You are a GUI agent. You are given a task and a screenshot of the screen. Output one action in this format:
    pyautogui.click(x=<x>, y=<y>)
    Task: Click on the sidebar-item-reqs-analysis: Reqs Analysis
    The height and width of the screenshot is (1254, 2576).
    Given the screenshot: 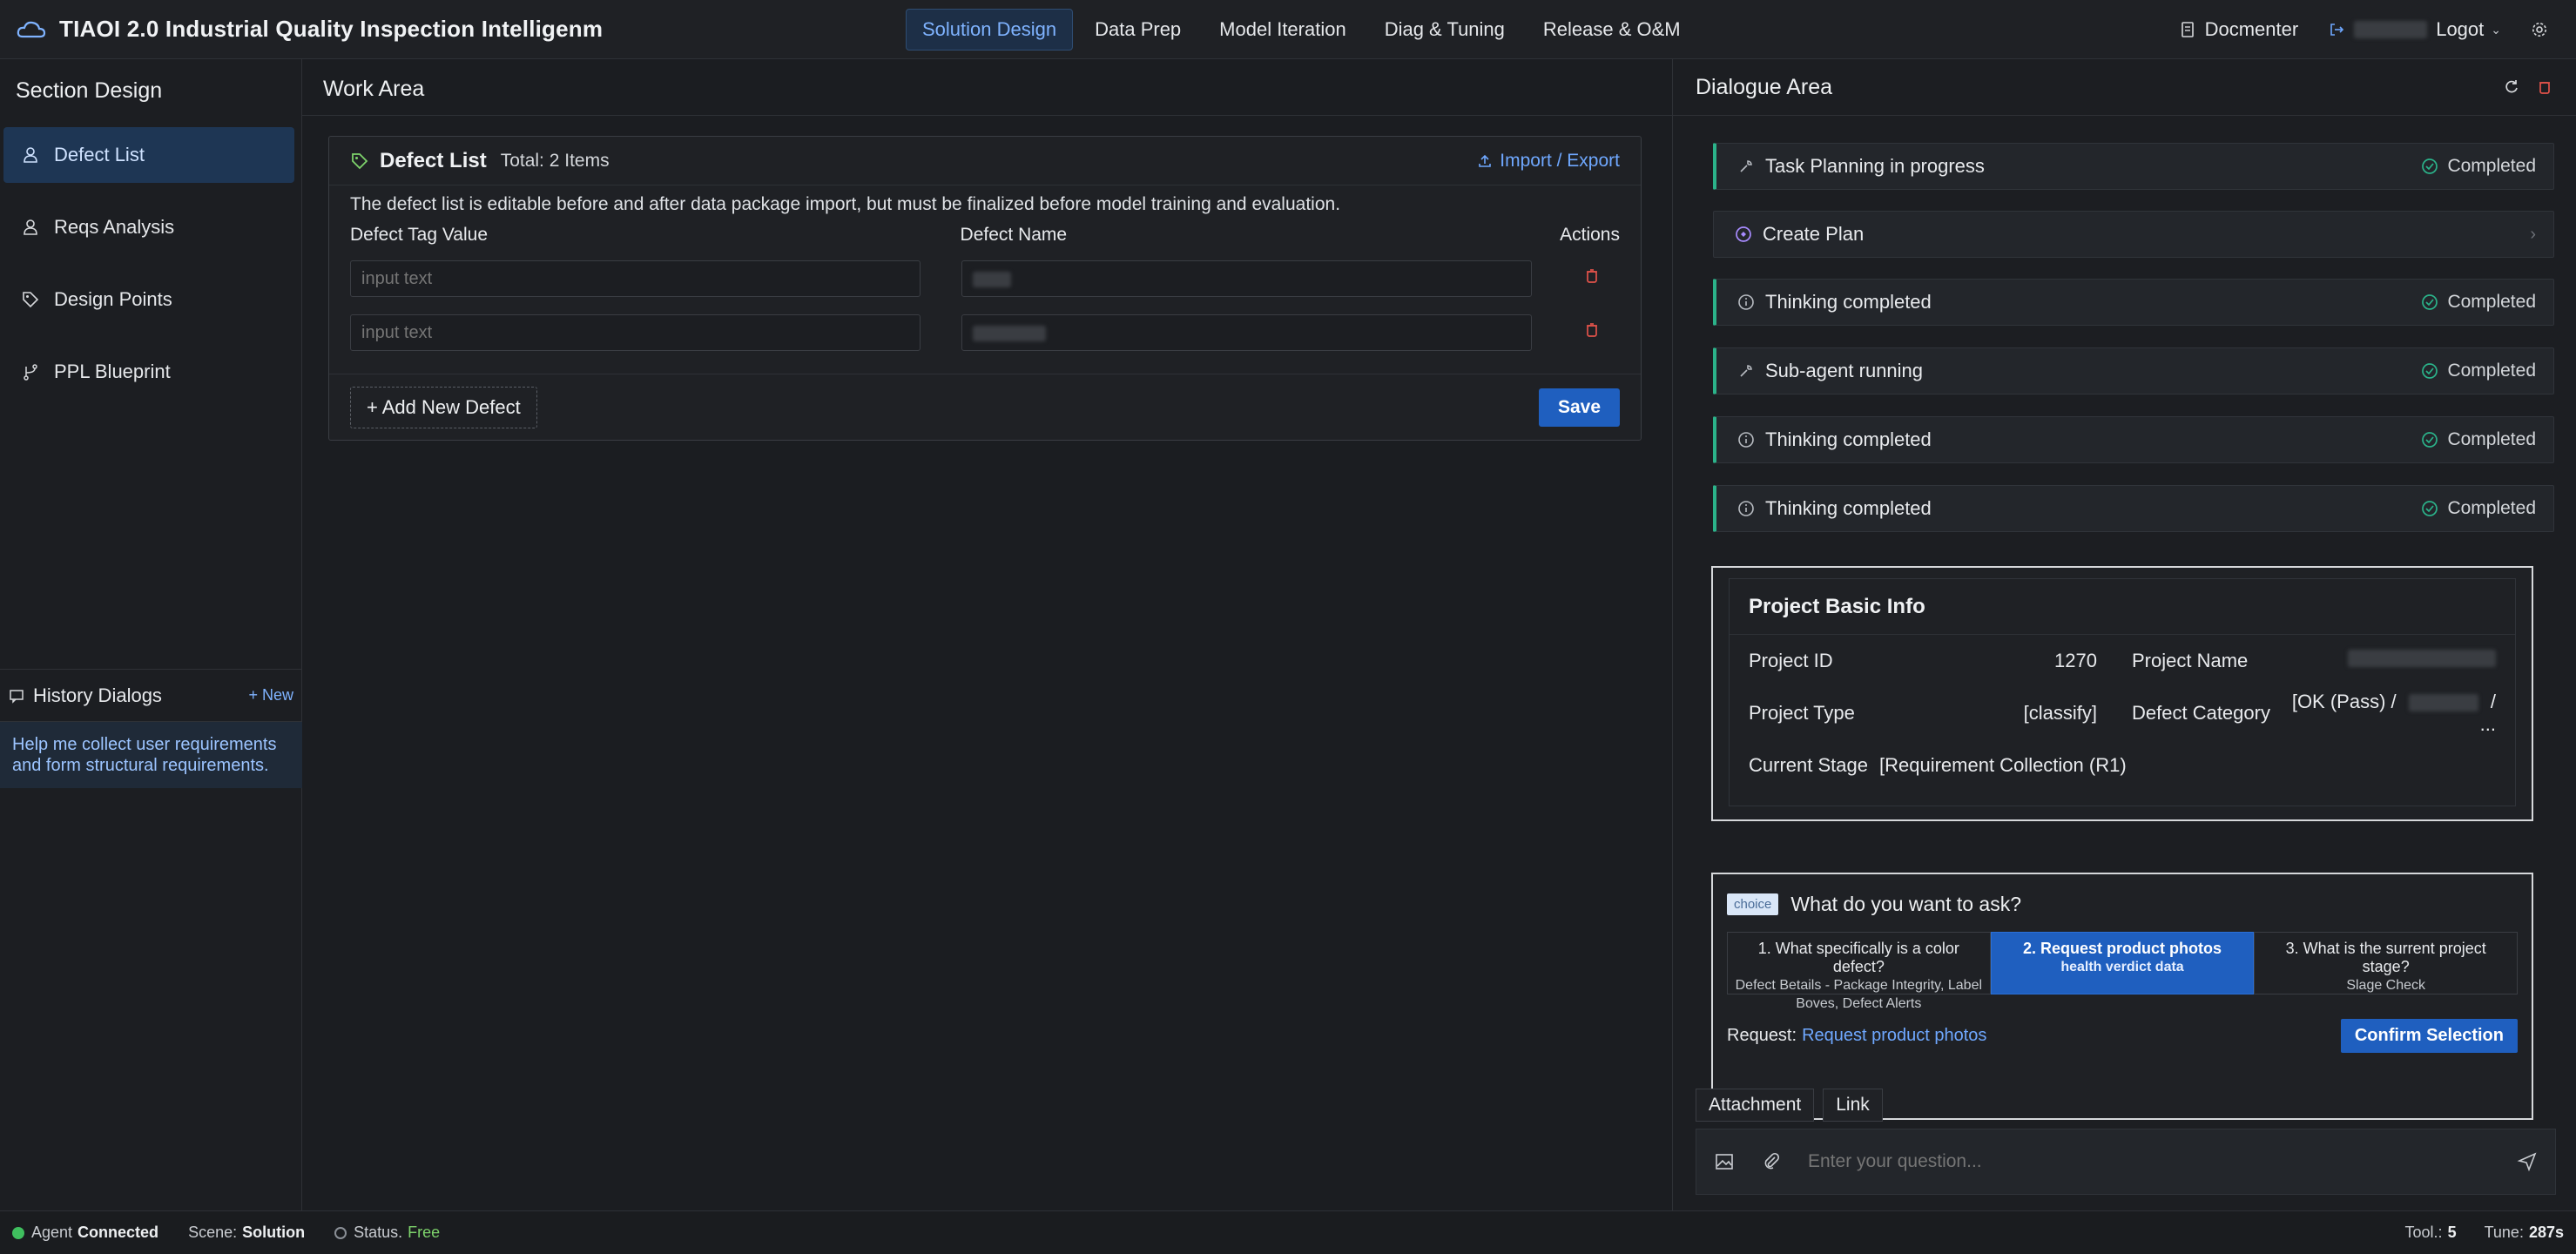 What is the action you would take?
    pyautogui.click(x=148, y=227)
    